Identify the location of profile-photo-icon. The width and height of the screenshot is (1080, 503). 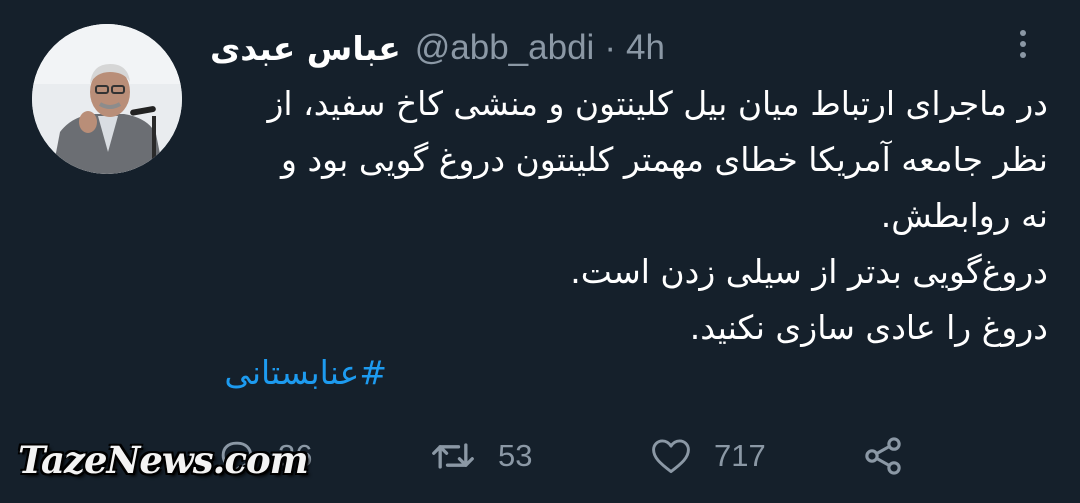
(107, 99).